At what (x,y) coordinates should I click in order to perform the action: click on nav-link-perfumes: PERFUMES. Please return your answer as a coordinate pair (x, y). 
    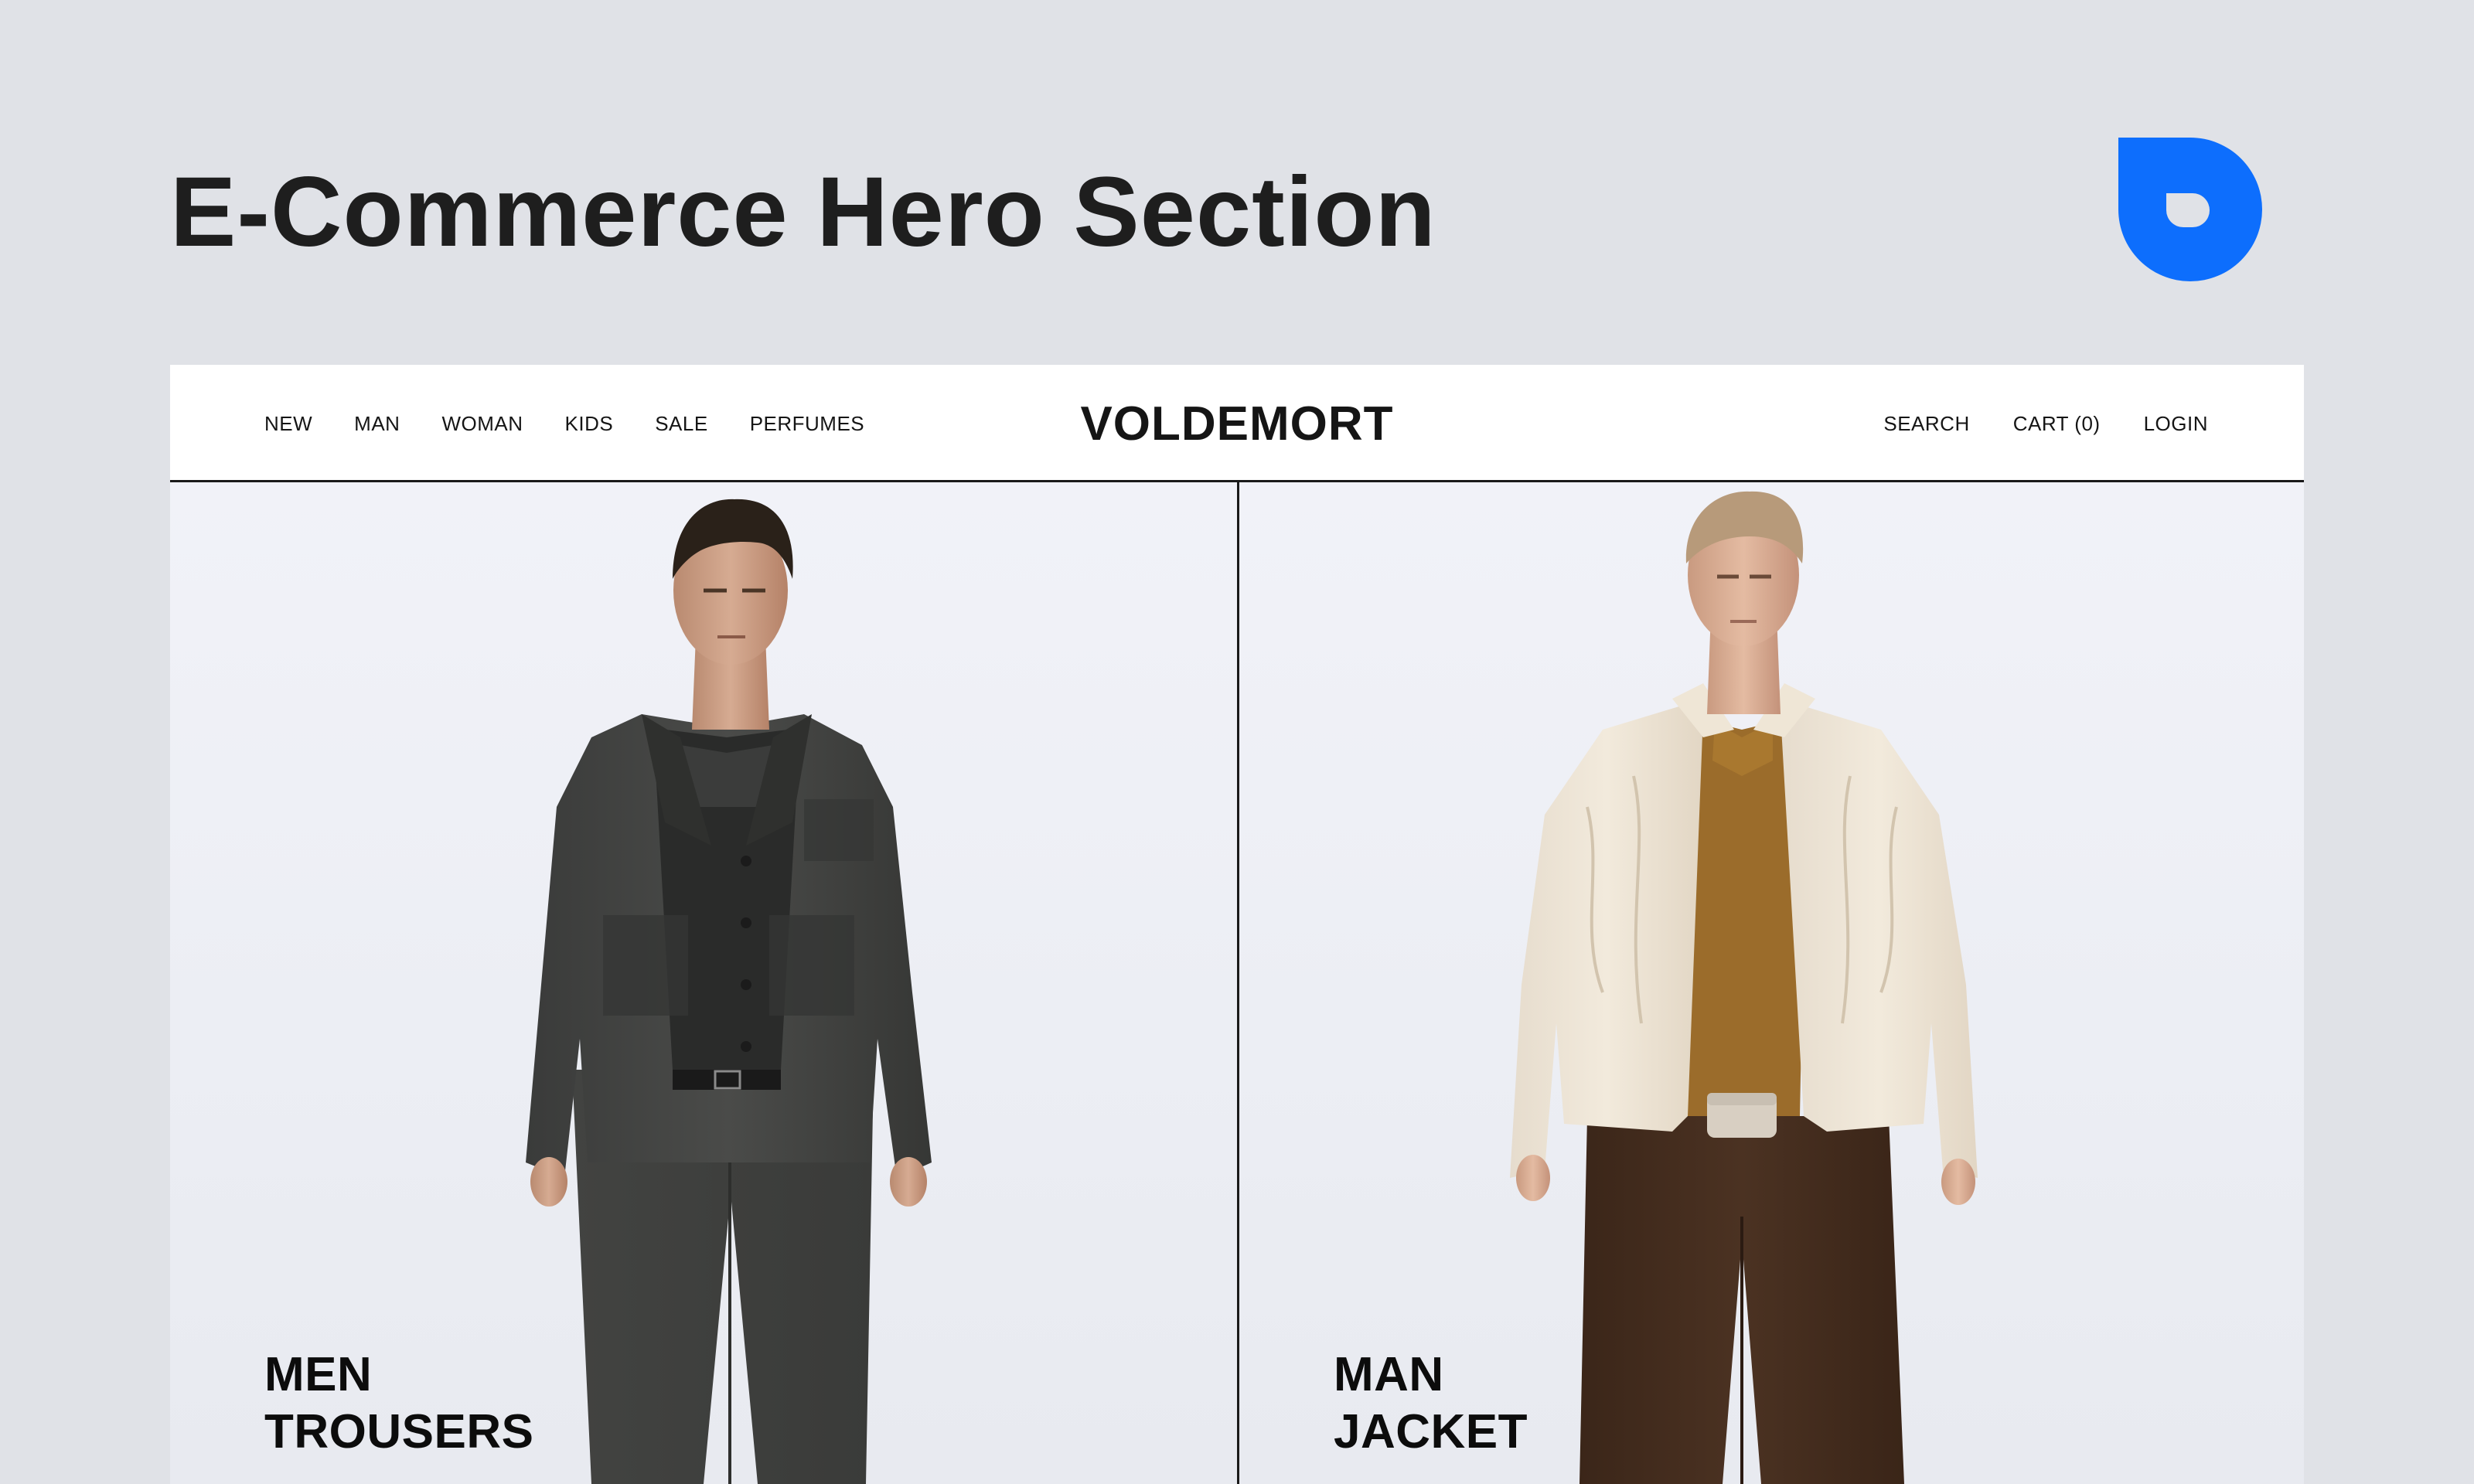
    Looking at the image, I should click on (807, 424).